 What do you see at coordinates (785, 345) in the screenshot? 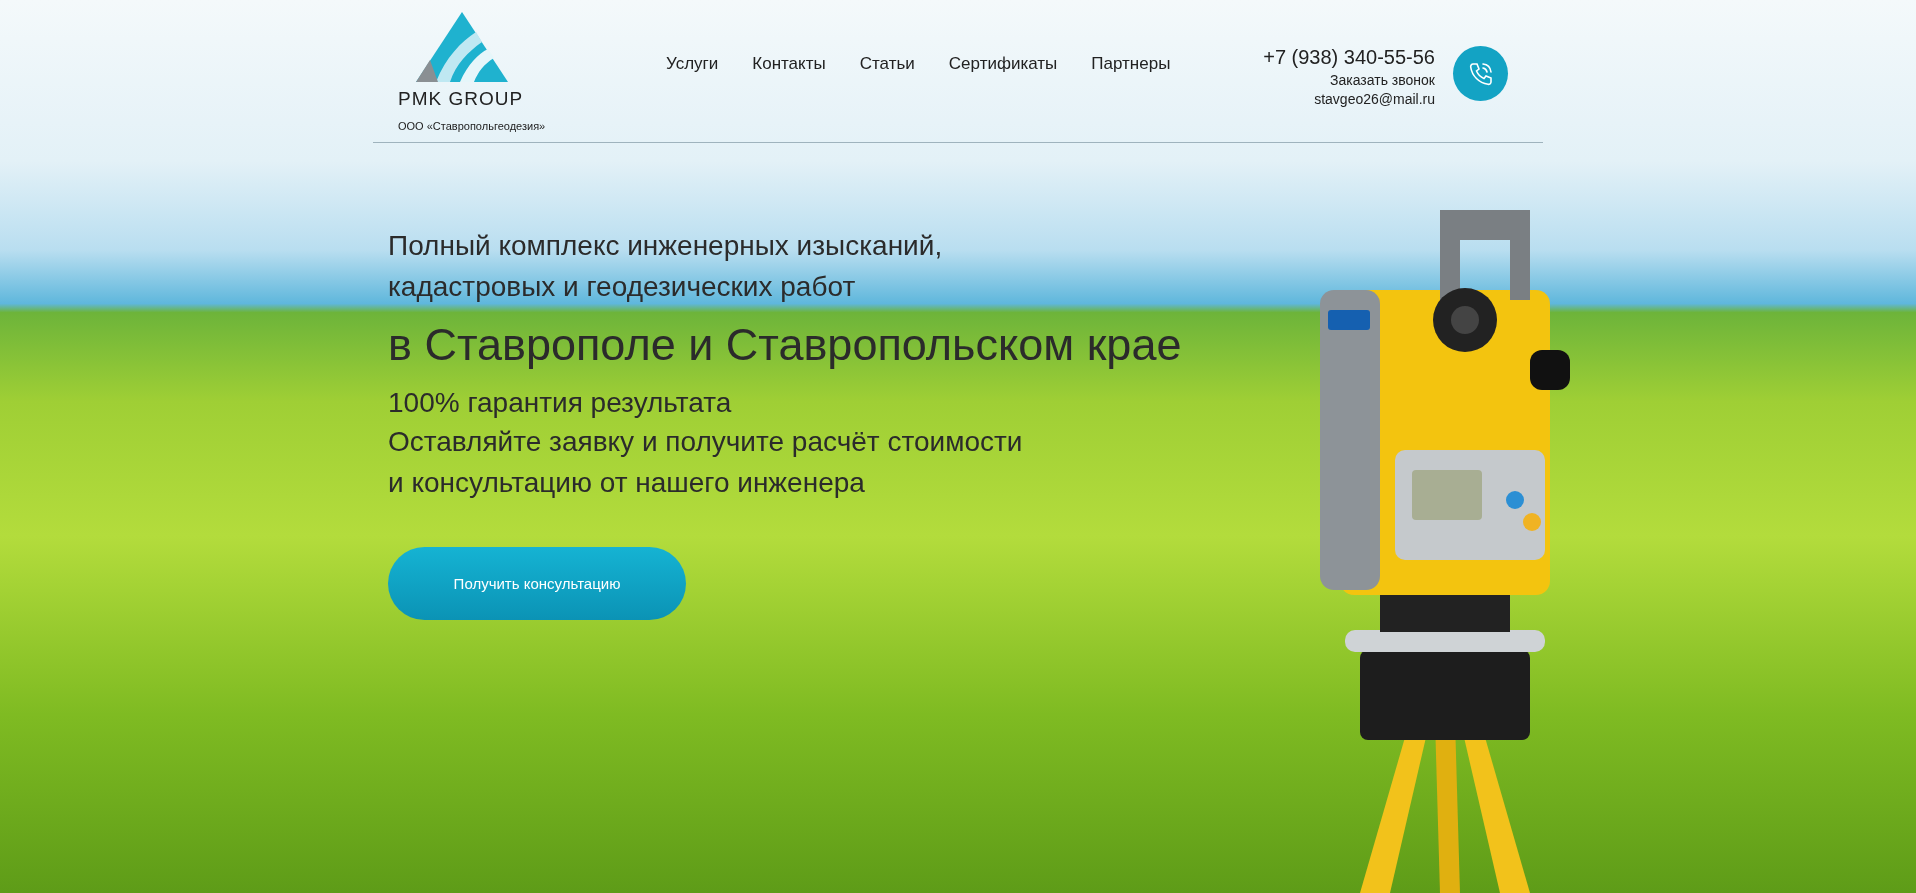
I see `hero-headline: в Ставрополе и Ставропольском крае` at bounding box center [785, 345].